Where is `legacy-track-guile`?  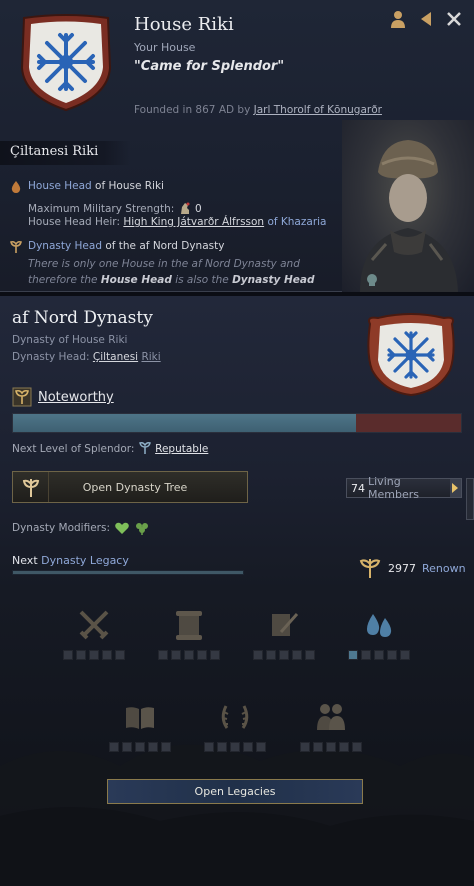 legacy-track-guile is located at coordinates (284, 632).